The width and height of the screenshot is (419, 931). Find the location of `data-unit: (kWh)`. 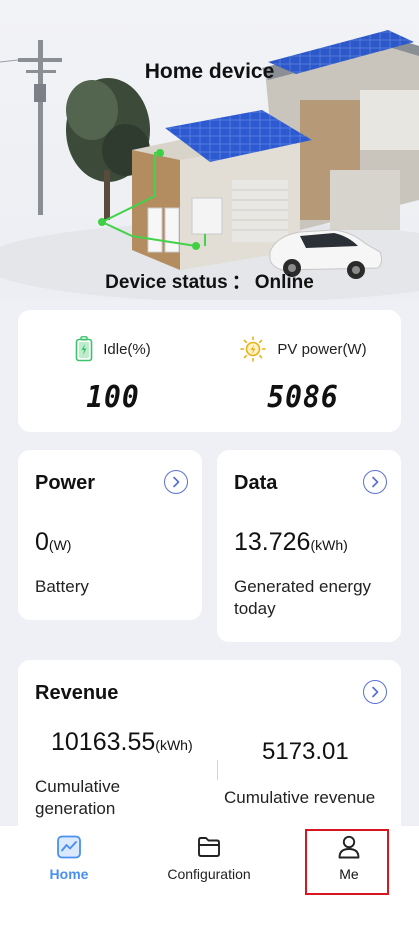

data-unit: (kWh) is located at coordinates (329, 545).